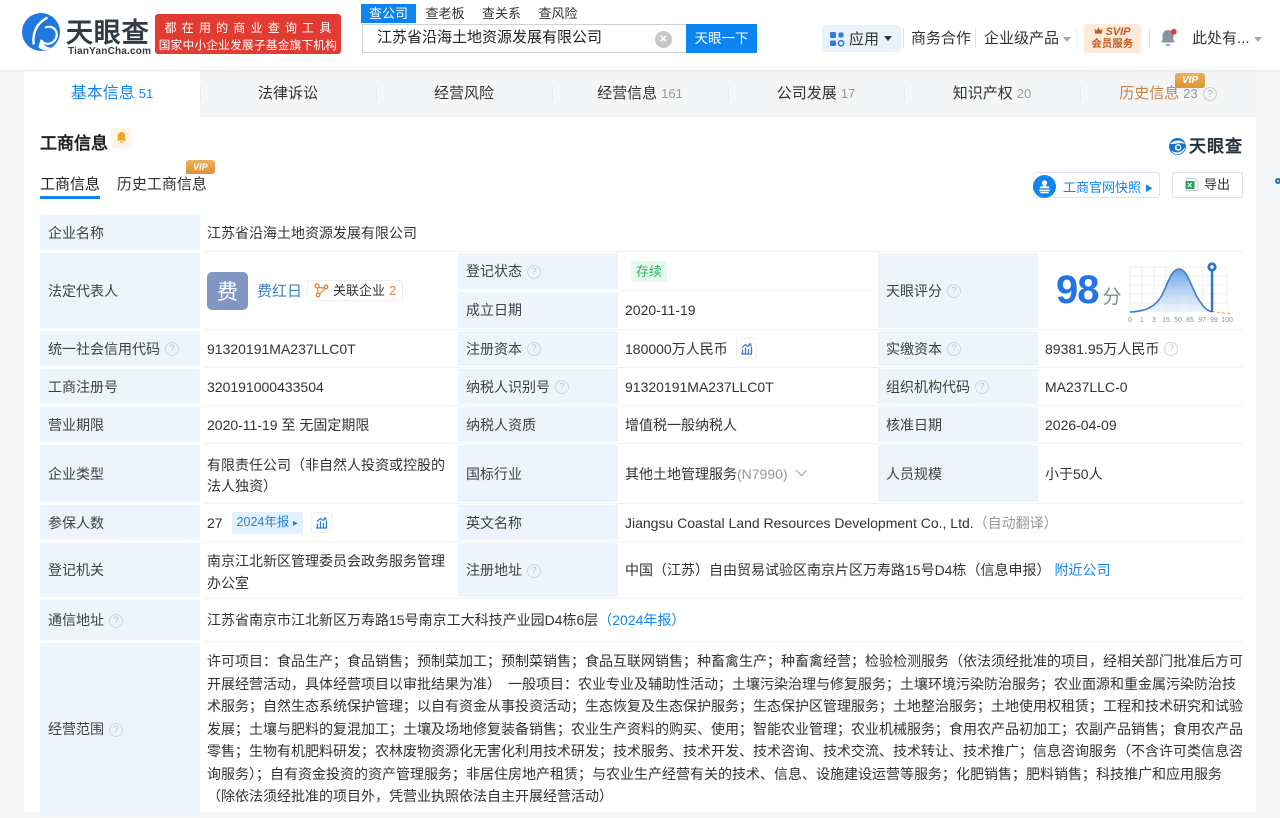 This screenshot has height=818, width=1280. Describe the element at coordinates (1142, 320) in the screenshot. I see `svg-text: 1` at that location.